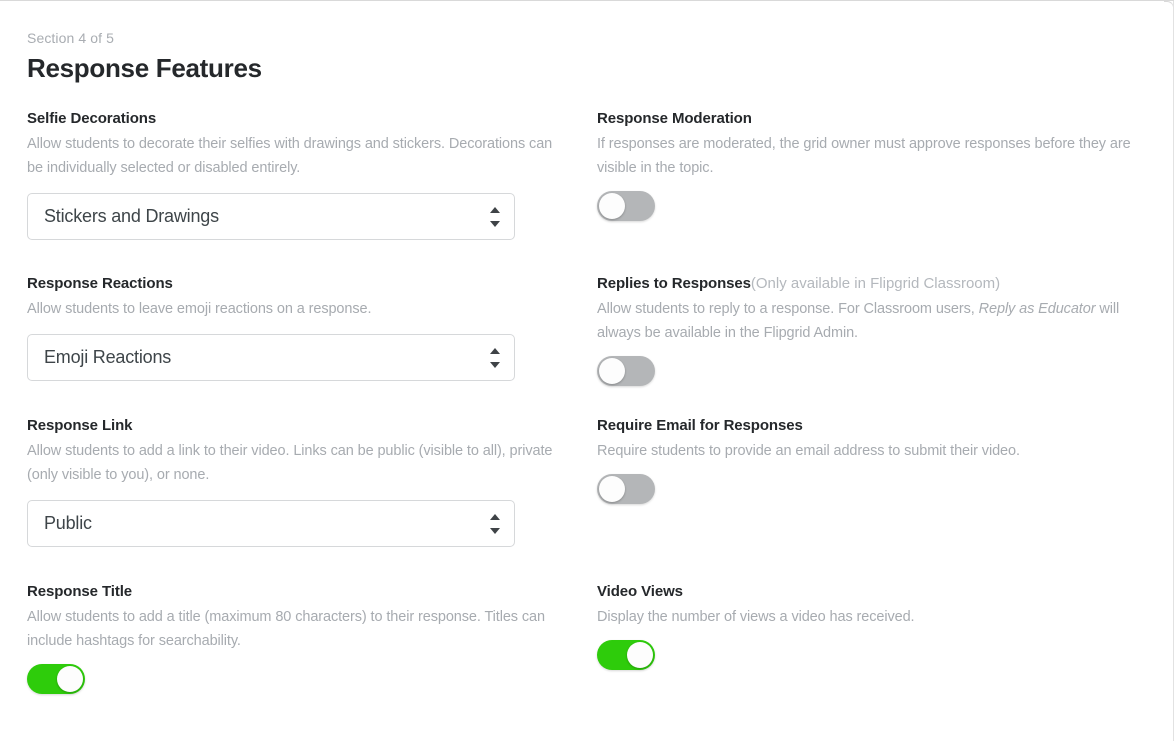 This screenshot has width=1174, height=741. Describe the element at coordinates (108, 357) in the screenshot. I see `select-value: Emoji Reactions` at that location.